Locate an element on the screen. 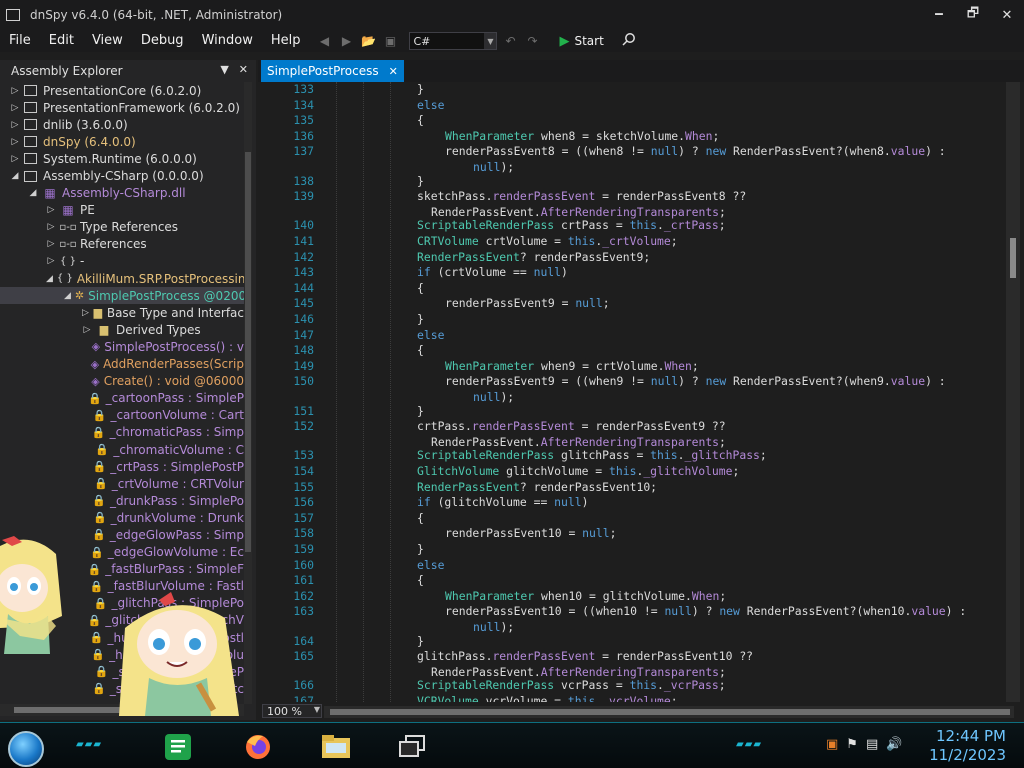  tree-node: ◈ AddRenderPasses(Scrip is located at coordinates (122, 364).